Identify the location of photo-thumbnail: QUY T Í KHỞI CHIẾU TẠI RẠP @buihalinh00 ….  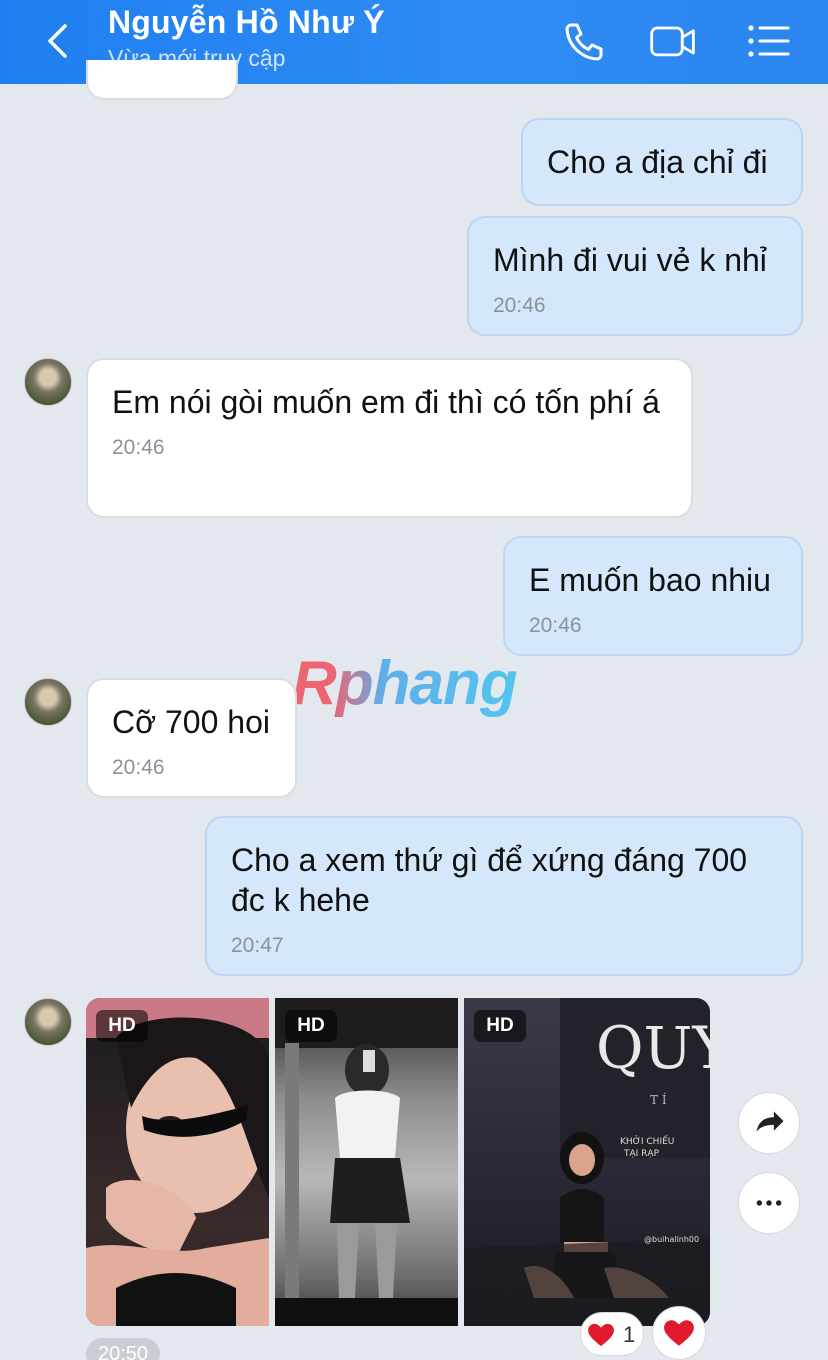
(587, 1162).